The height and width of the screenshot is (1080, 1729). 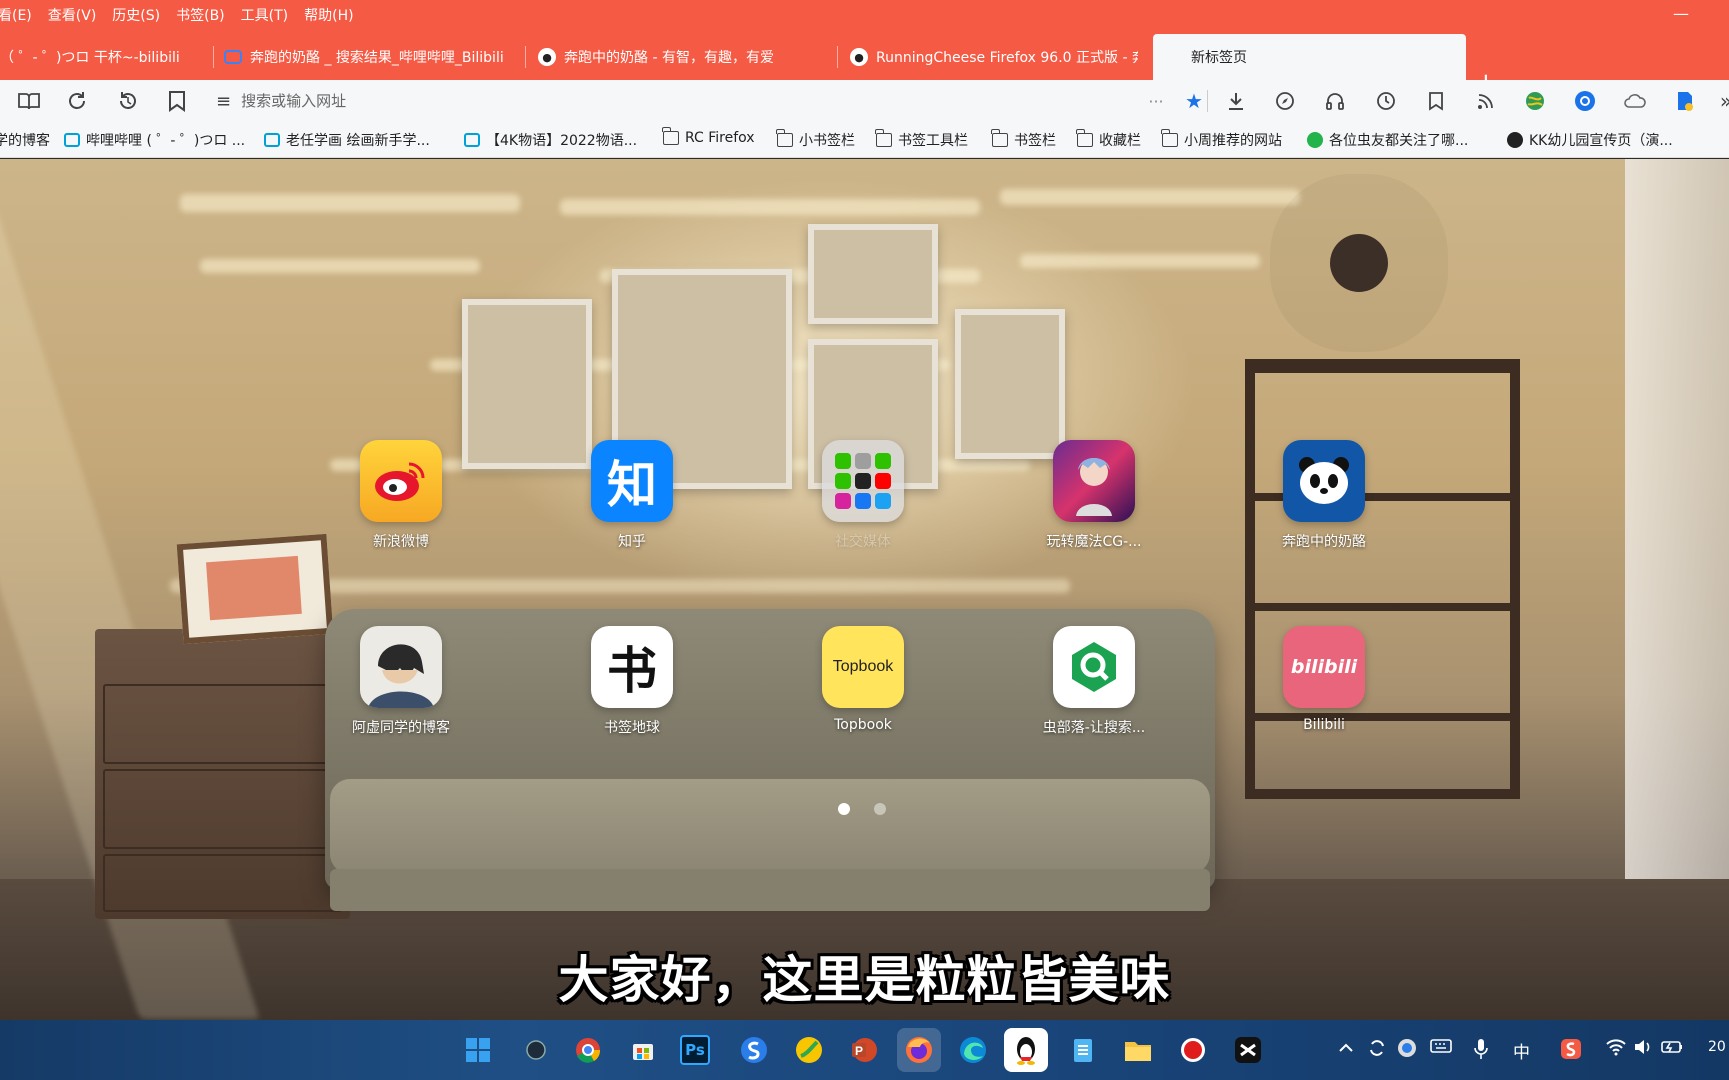 I want to click on minimize-button: —, so click(x=1681, y=13).